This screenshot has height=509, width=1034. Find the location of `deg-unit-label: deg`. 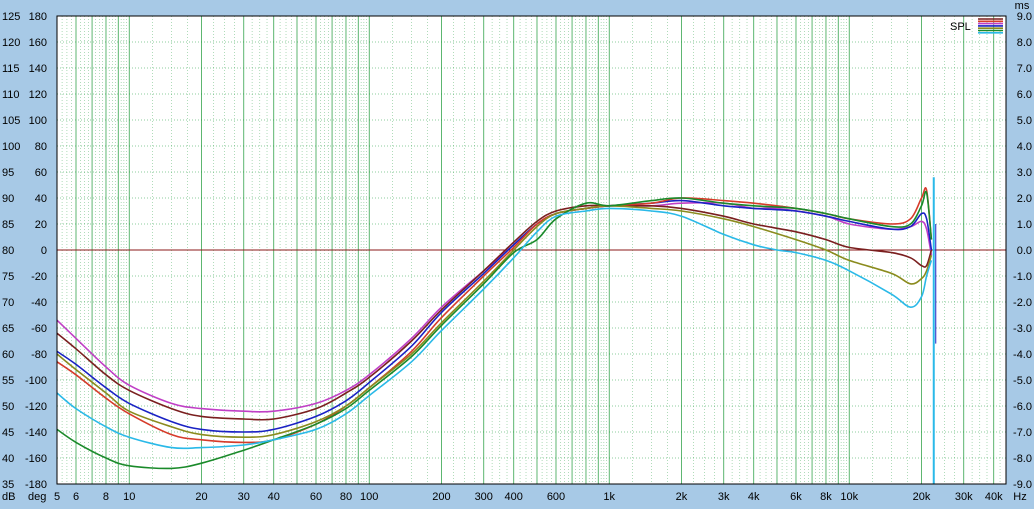

deg-unit-label: deg is located at coordinates (37, 497).